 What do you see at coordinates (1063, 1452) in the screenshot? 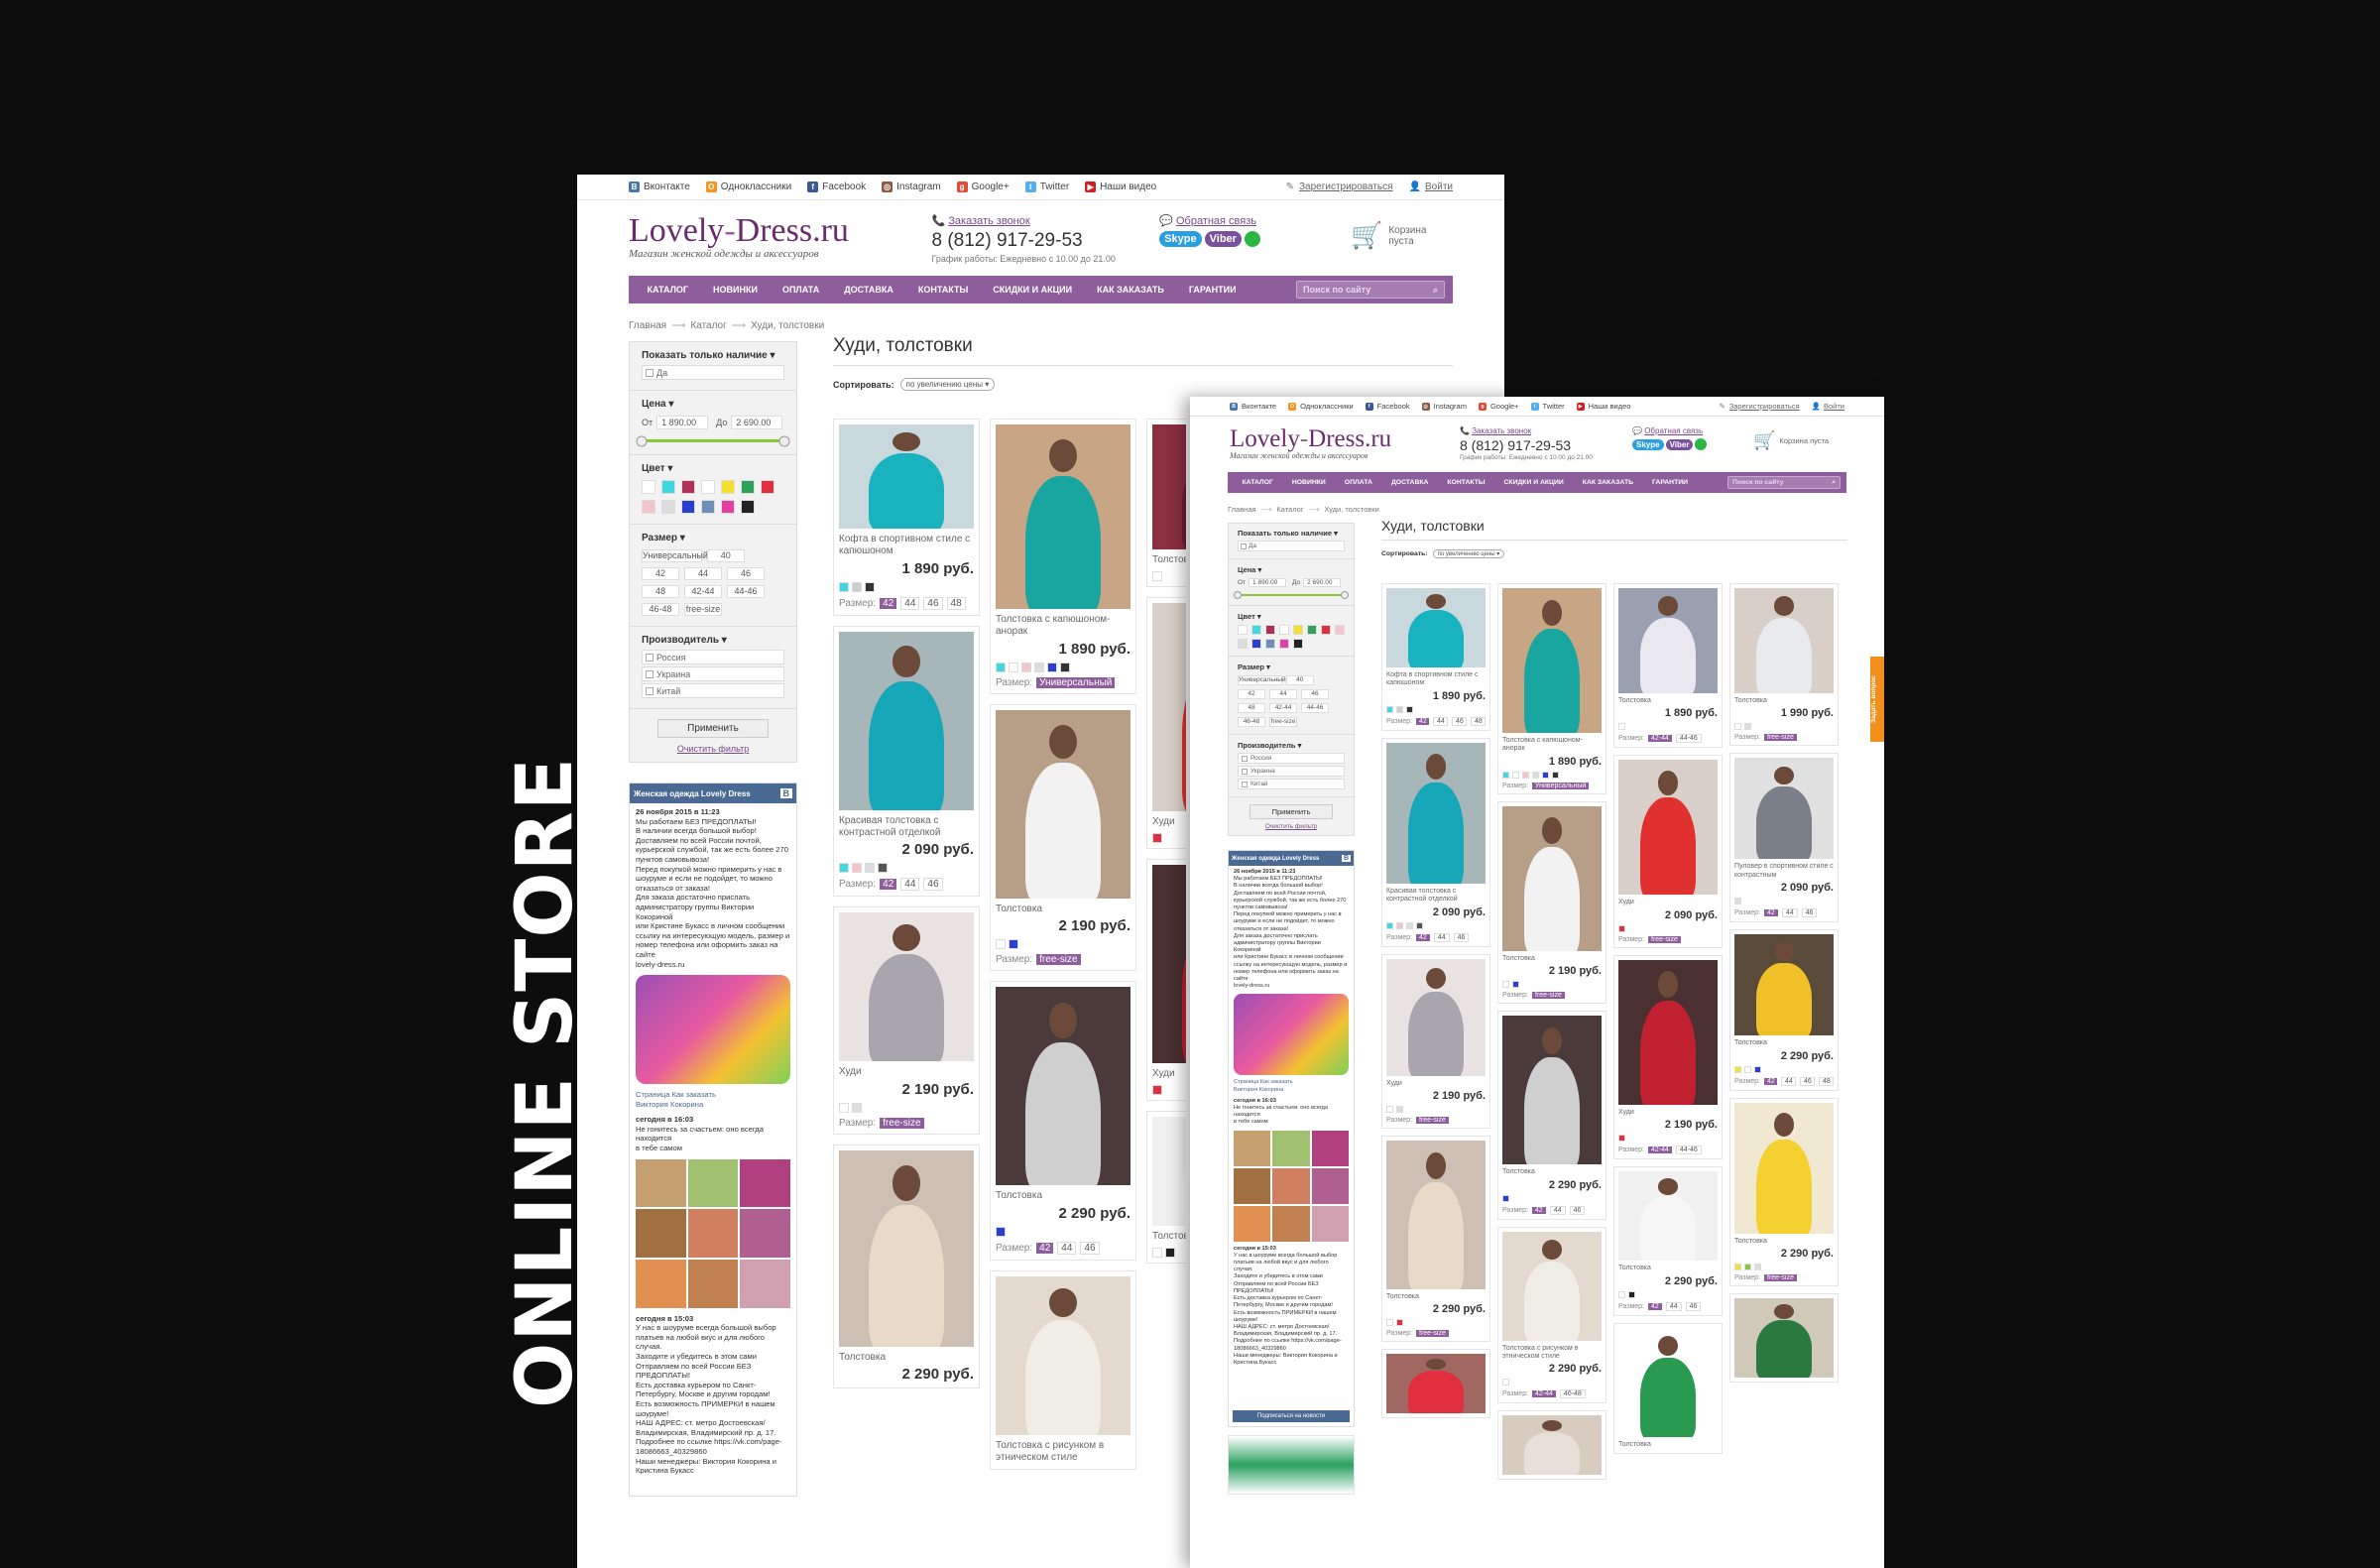
I see `product-name: Толстовка с рисунком в этническом стиле` at bounding box center [1063, 1452].